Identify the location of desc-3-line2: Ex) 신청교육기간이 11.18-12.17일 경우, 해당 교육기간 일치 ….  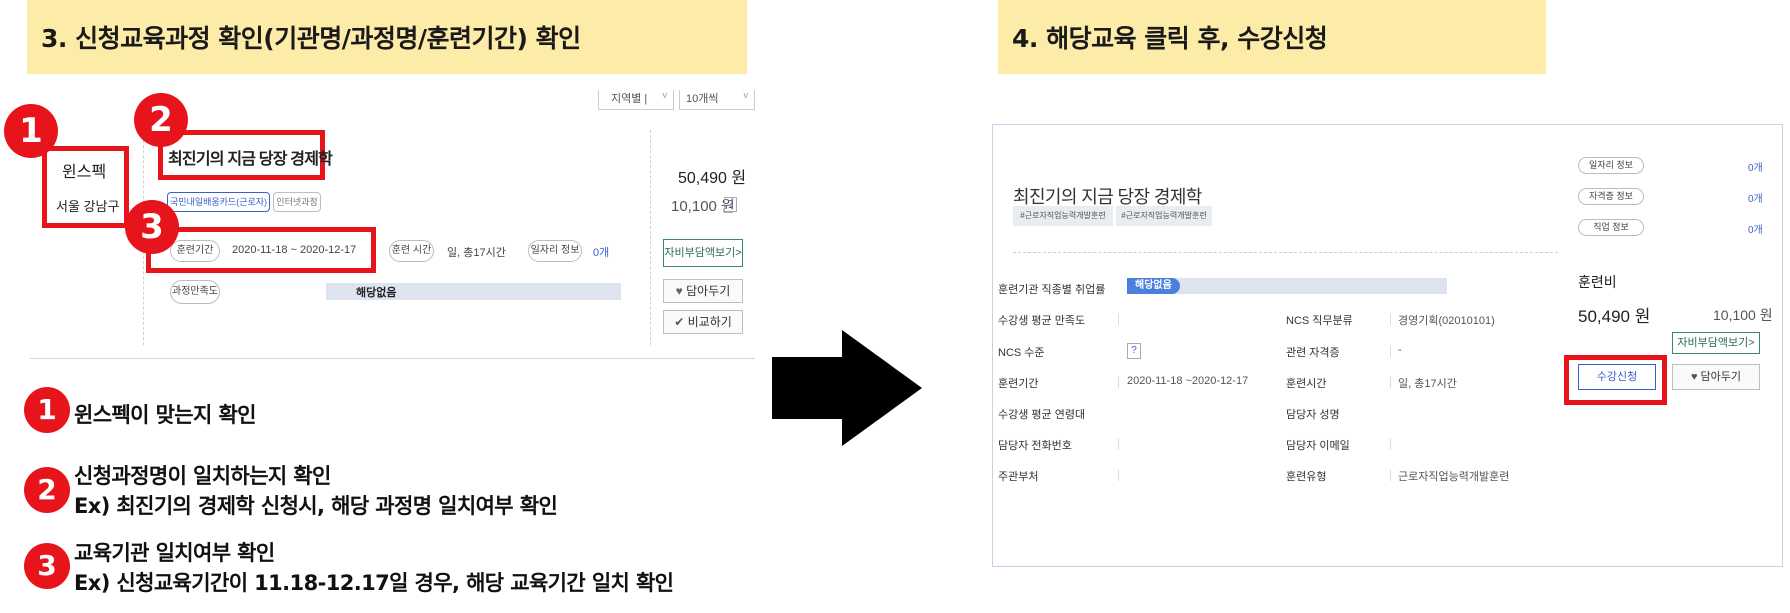
(374, 583).